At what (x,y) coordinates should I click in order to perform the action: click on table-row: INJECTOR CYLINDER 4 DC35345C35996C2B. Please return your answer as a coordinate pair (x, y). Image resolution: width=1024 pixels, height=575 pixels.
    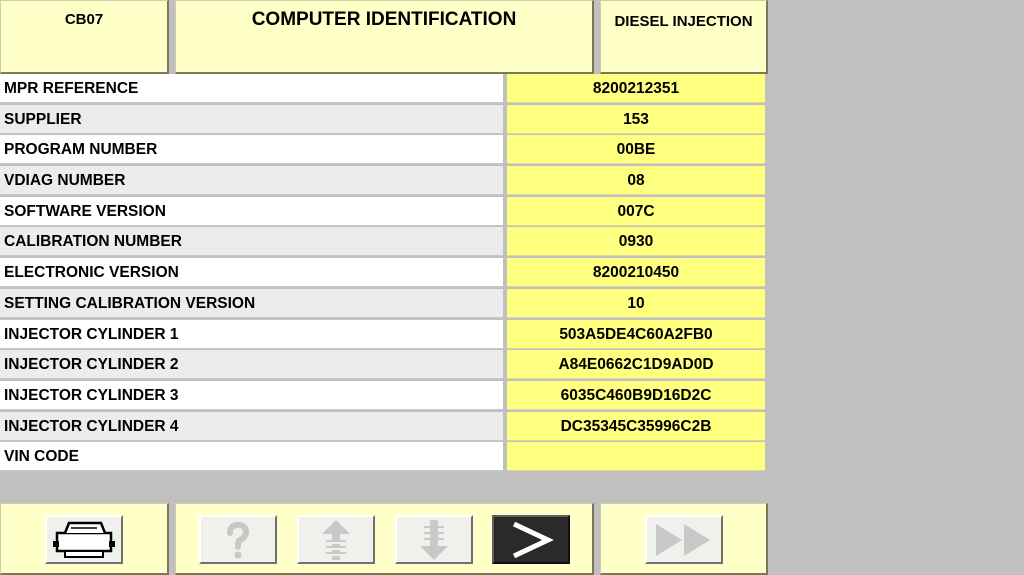
    Looking at the image, I should click on (383, 427).